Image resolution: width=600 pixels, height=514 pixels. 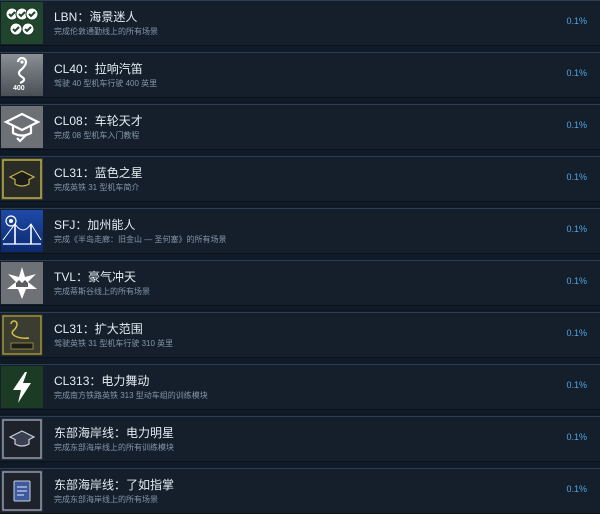 What do you see at coordinates (300, 439) in the screenshot?
I see `achievement-row: 东部海岸线：电力明星 完成东部海岸线上的所有训练模块 0.1%` at bounding box center [300, 439].